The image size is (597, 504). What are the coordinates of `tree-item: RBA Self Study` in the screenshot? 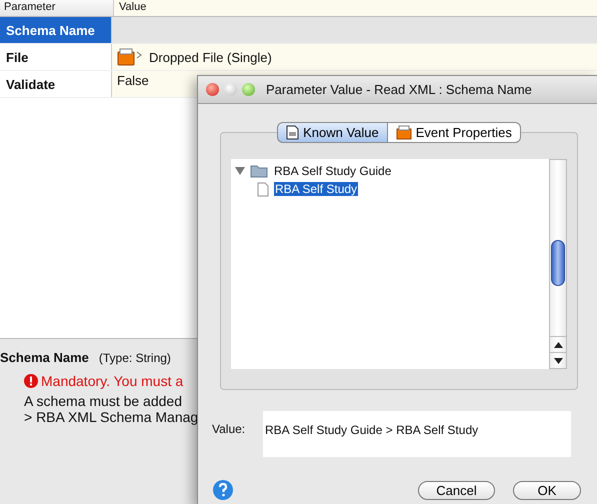 It's located at (316, 189).